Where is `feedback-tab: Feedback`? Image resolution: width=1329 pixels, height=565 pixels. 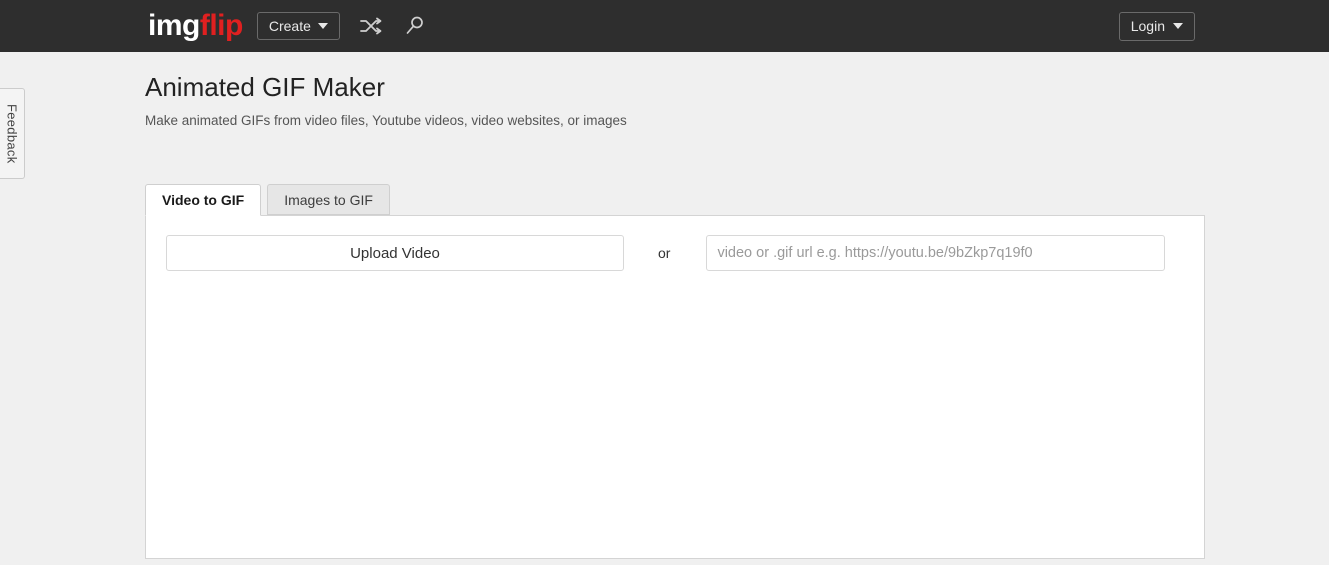 feedback-tab: Feedback is located at coordinates (12, 133).